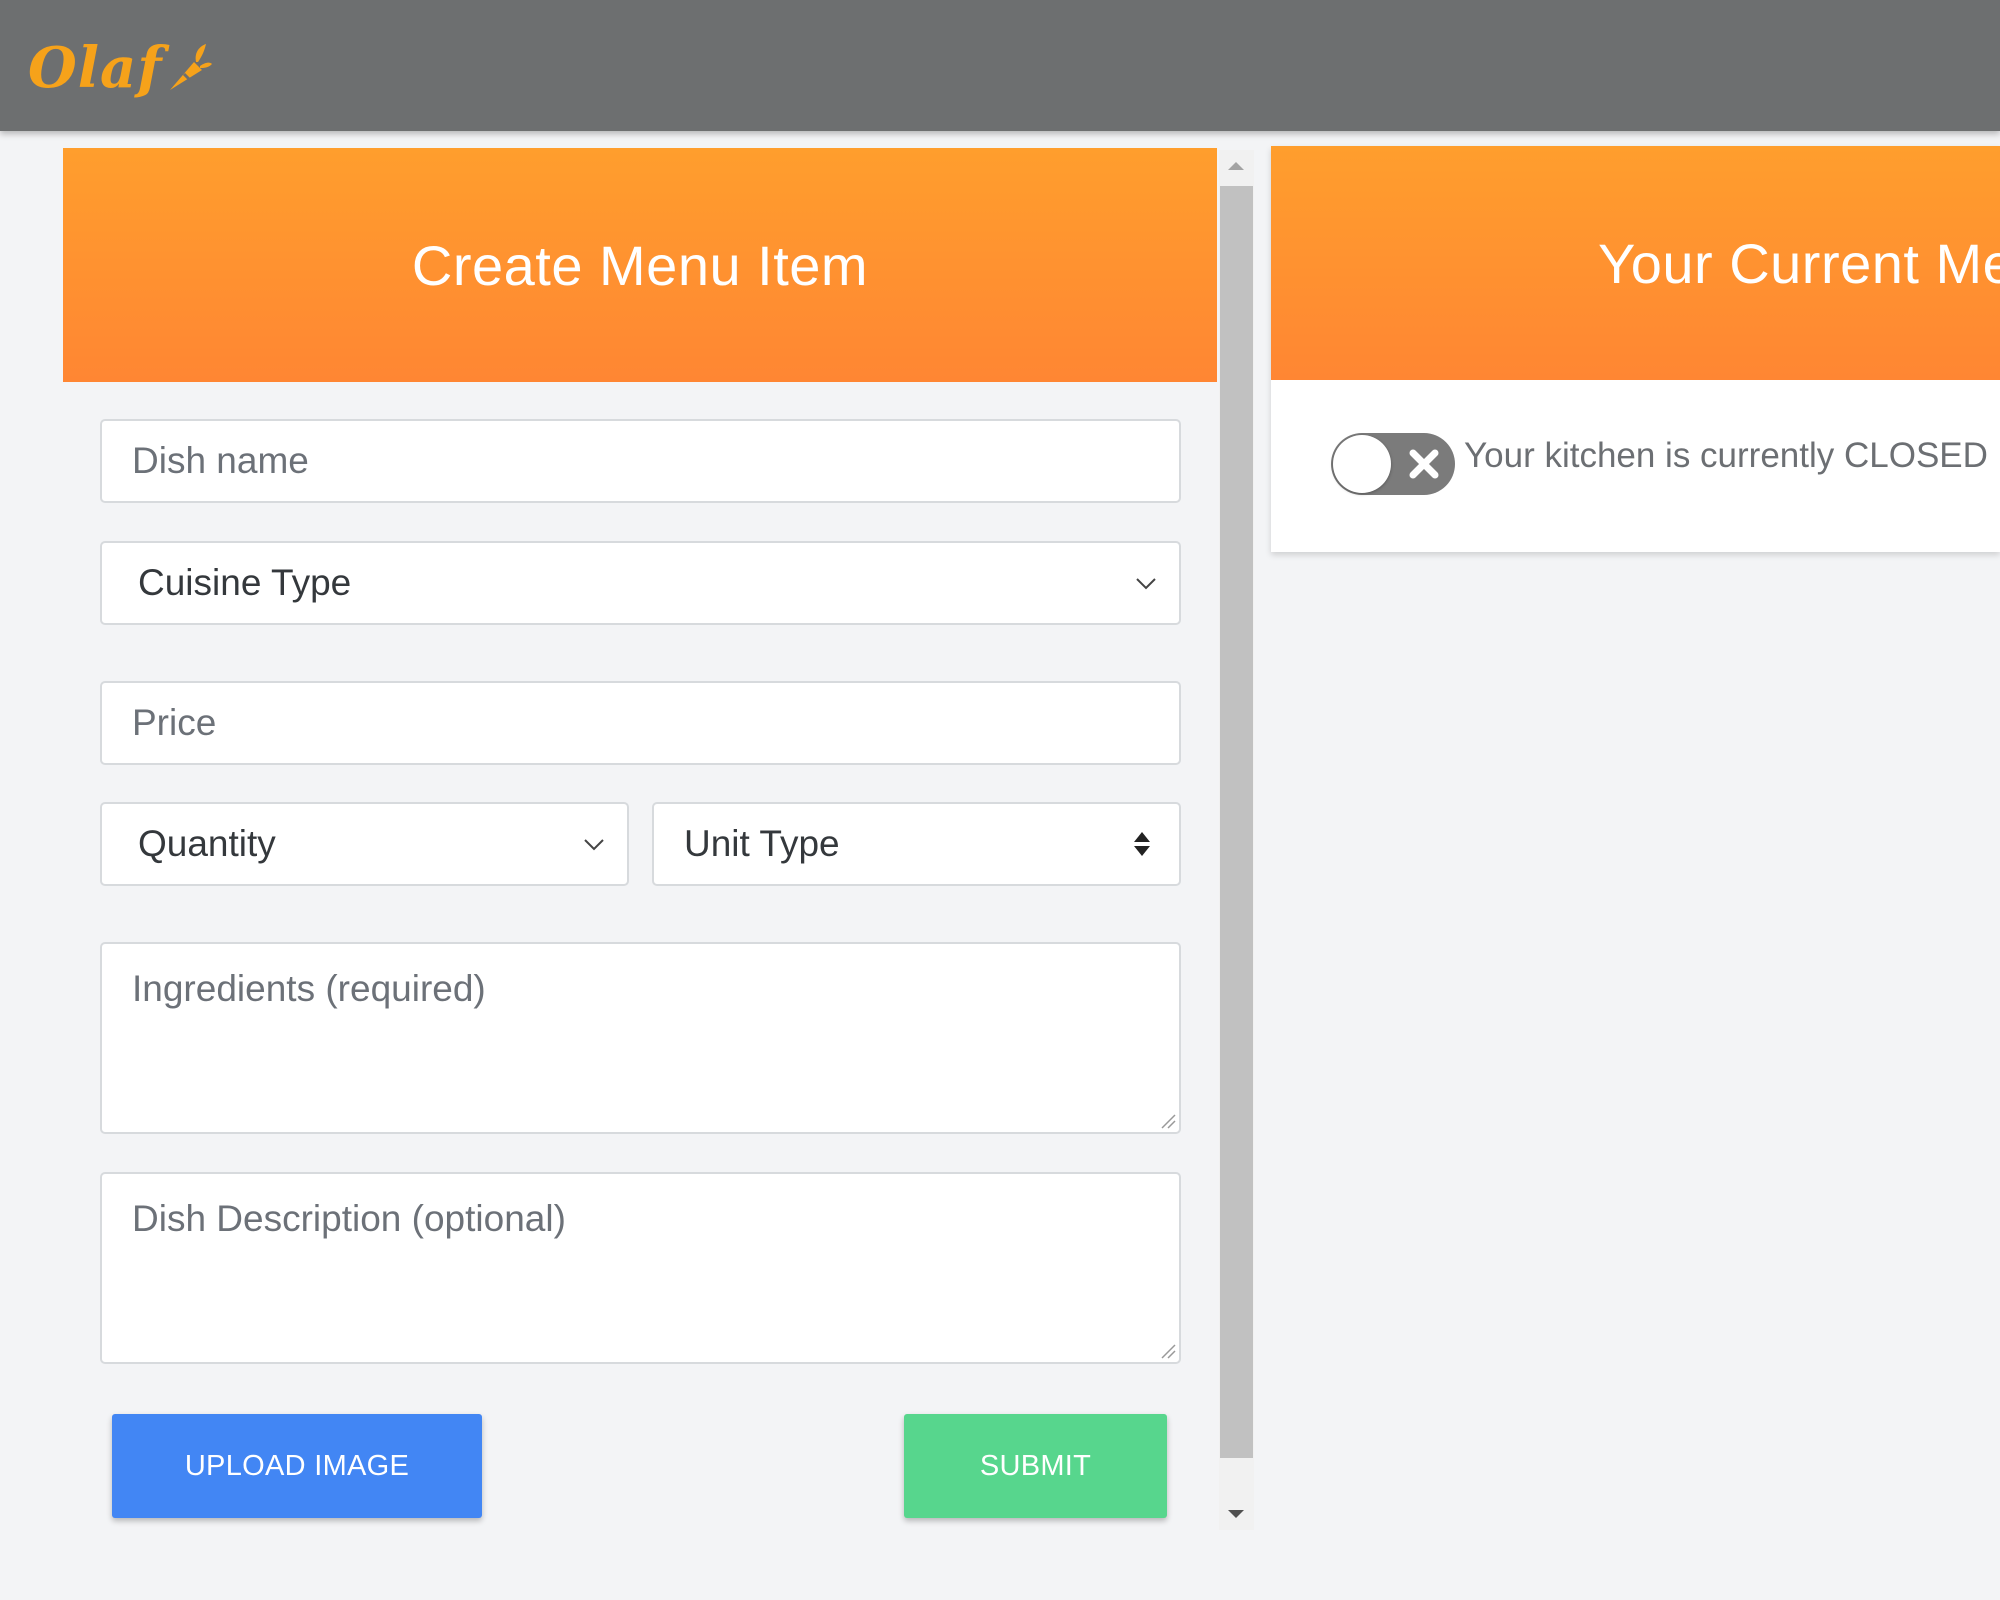 The image size is (2000, 1600). Describe the element at coordinates (245, 582) in the screenshot. I see `cuisine-type-value: Cuisine Type` at that location.